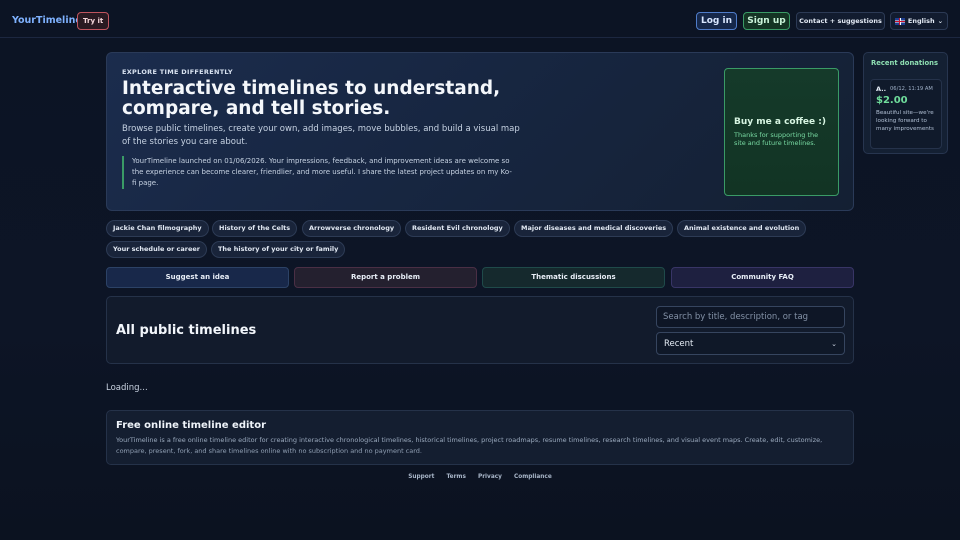  Describe the element at coordinates (533, 477) in the screenshot. I see `footer-compliance-link: Compliance` at that location.